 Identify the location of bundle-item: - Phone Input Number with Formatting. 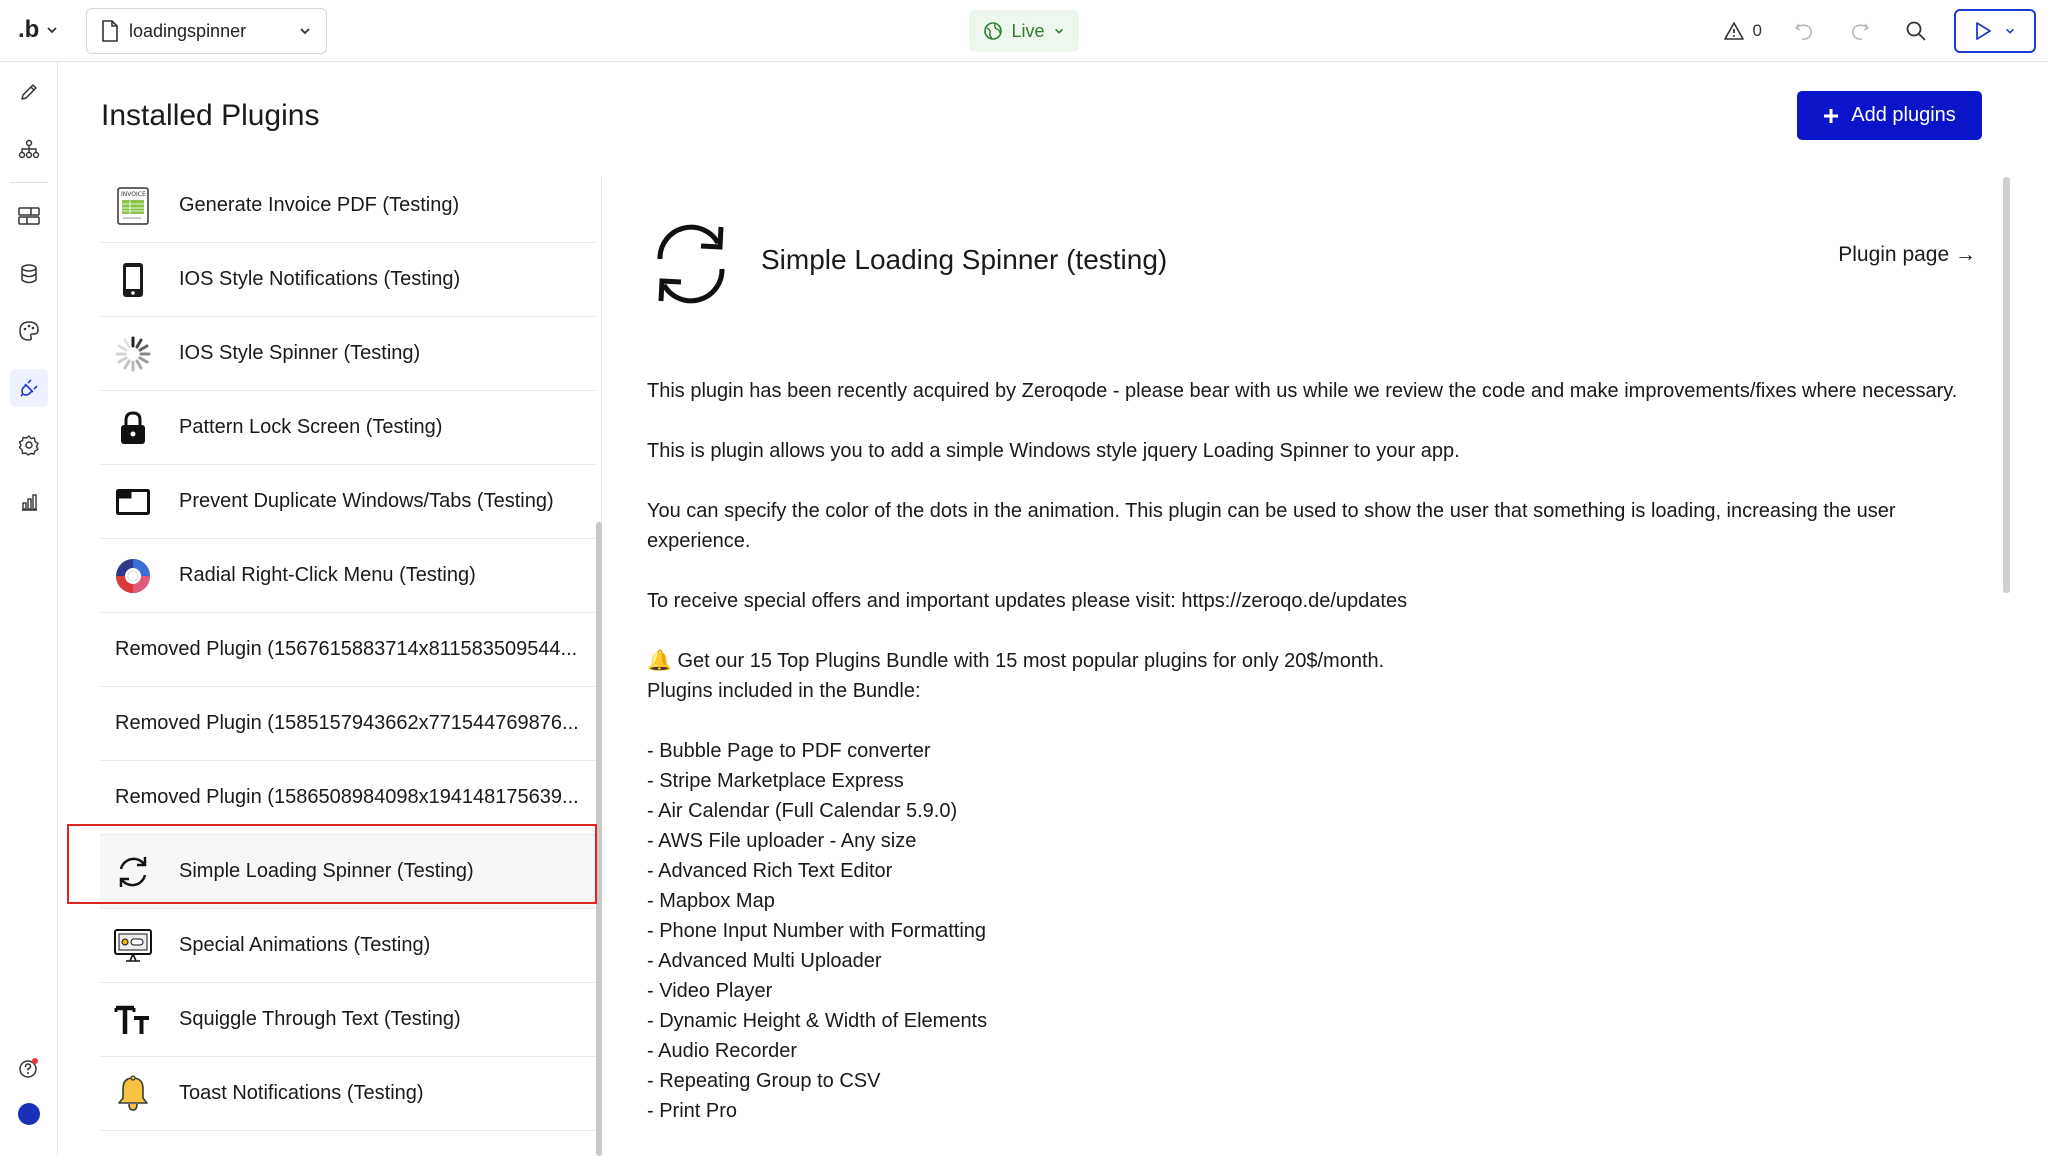
(817, 931).